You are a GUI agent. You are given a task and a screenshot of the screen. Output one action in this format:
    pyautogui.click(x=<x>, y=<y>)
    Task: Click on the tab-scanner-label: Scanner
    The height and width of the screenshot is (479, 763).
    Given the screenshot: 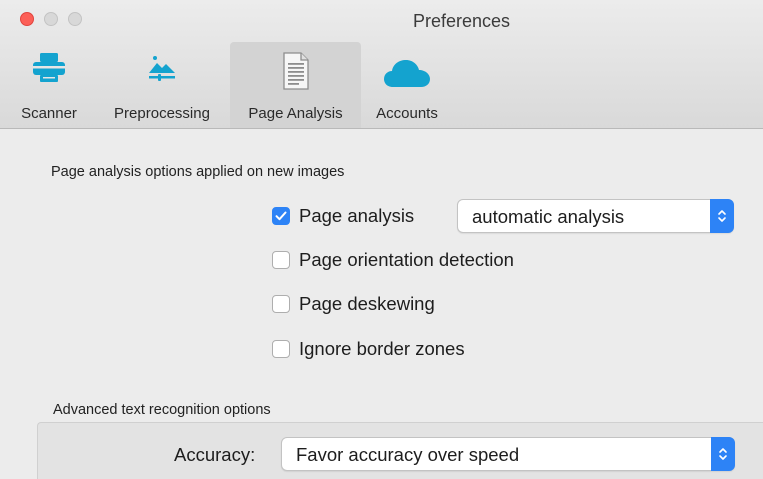 What is the action you would take?
    pyautogui.click(x=49, y=113)
    